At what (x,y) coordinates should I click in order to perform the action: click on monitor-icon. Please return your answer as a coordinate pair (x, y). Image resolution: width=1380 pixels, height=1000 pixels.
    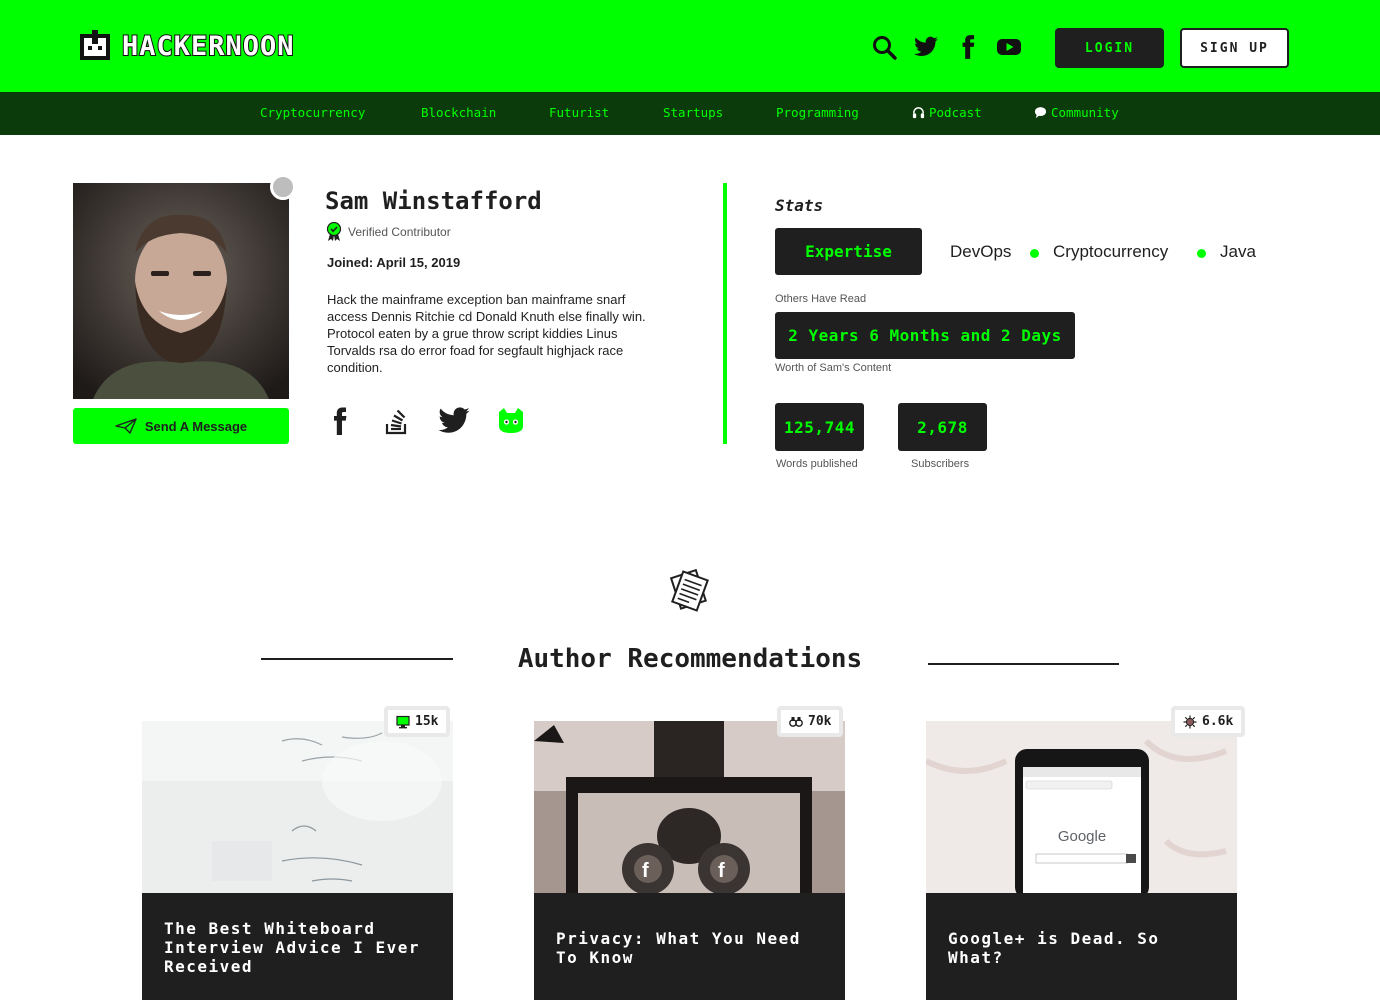
    Looking at the image, I should click on (403, 721).